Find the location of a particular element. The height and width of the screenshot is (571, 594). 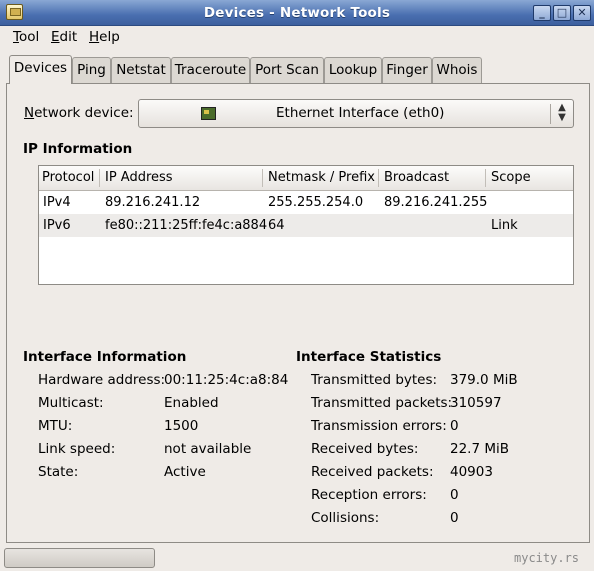

tab-netstat: Netstat is located at coordinates (141, 70).